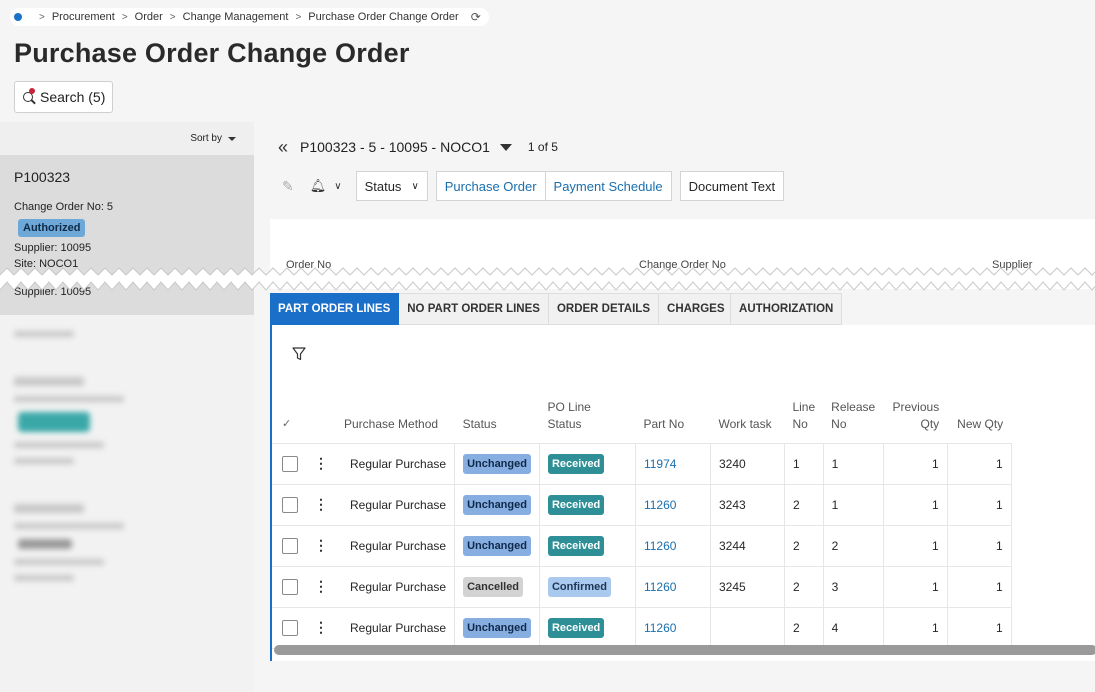 Image resolution: width=1095 pixels, height=692 pixels. Describe the element at coordinates (64, 207) in the screenshot. I see `list-item-change-order: Change Order No: 5` at that location.